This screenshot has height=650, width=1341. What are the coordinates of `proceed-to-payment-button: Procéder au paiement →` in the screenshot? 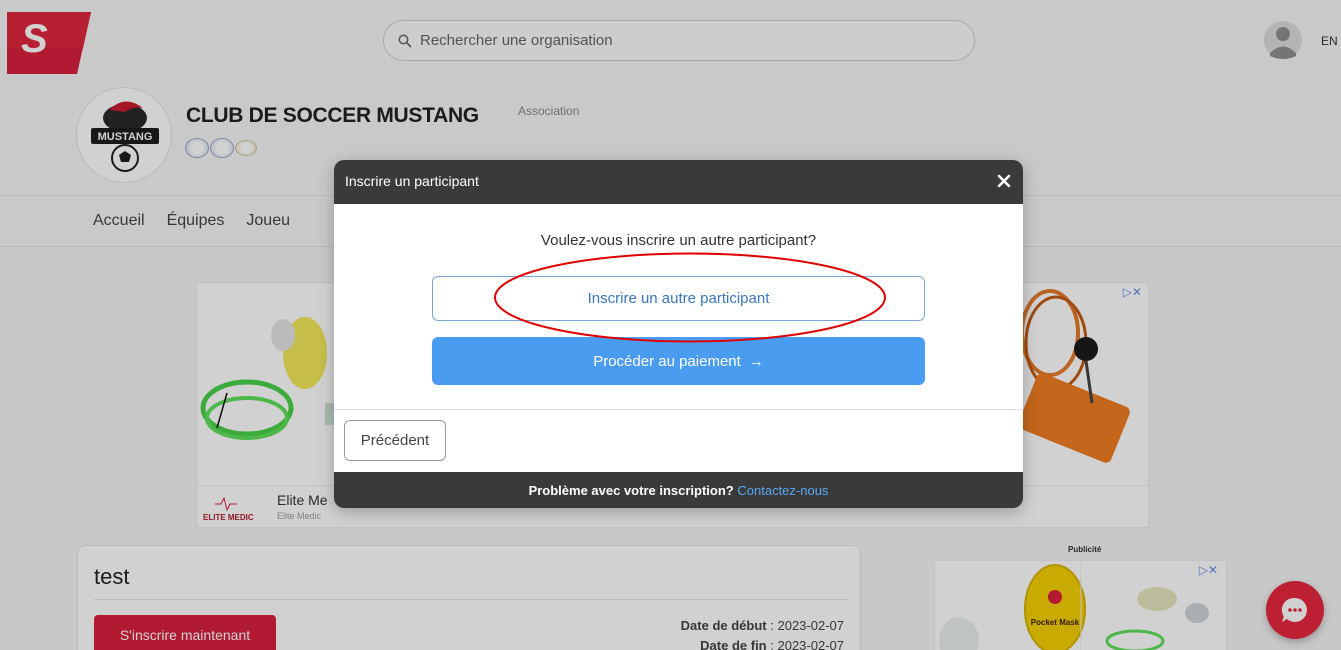 It's located at (678, 361).